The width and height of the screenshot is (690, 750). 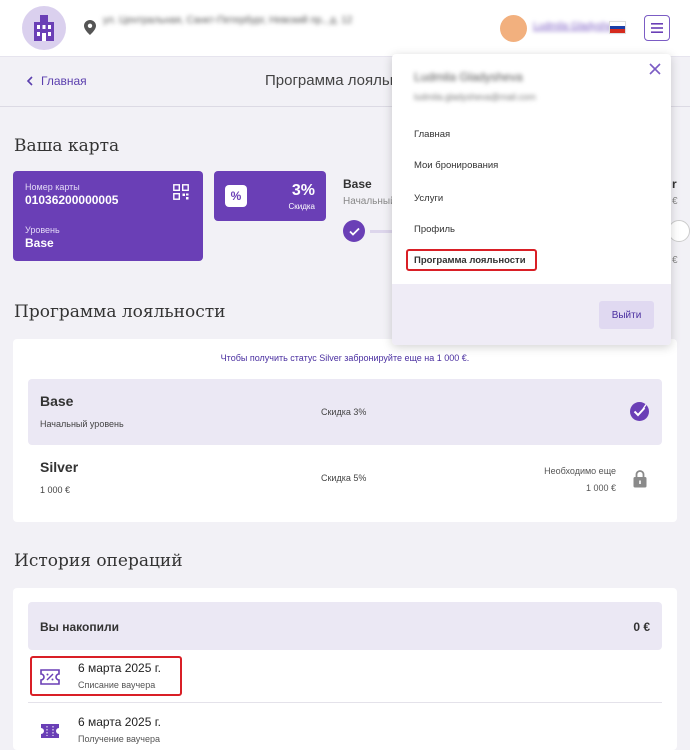 I want to click on history-section-title: История операций, so click(x=98, y=561).